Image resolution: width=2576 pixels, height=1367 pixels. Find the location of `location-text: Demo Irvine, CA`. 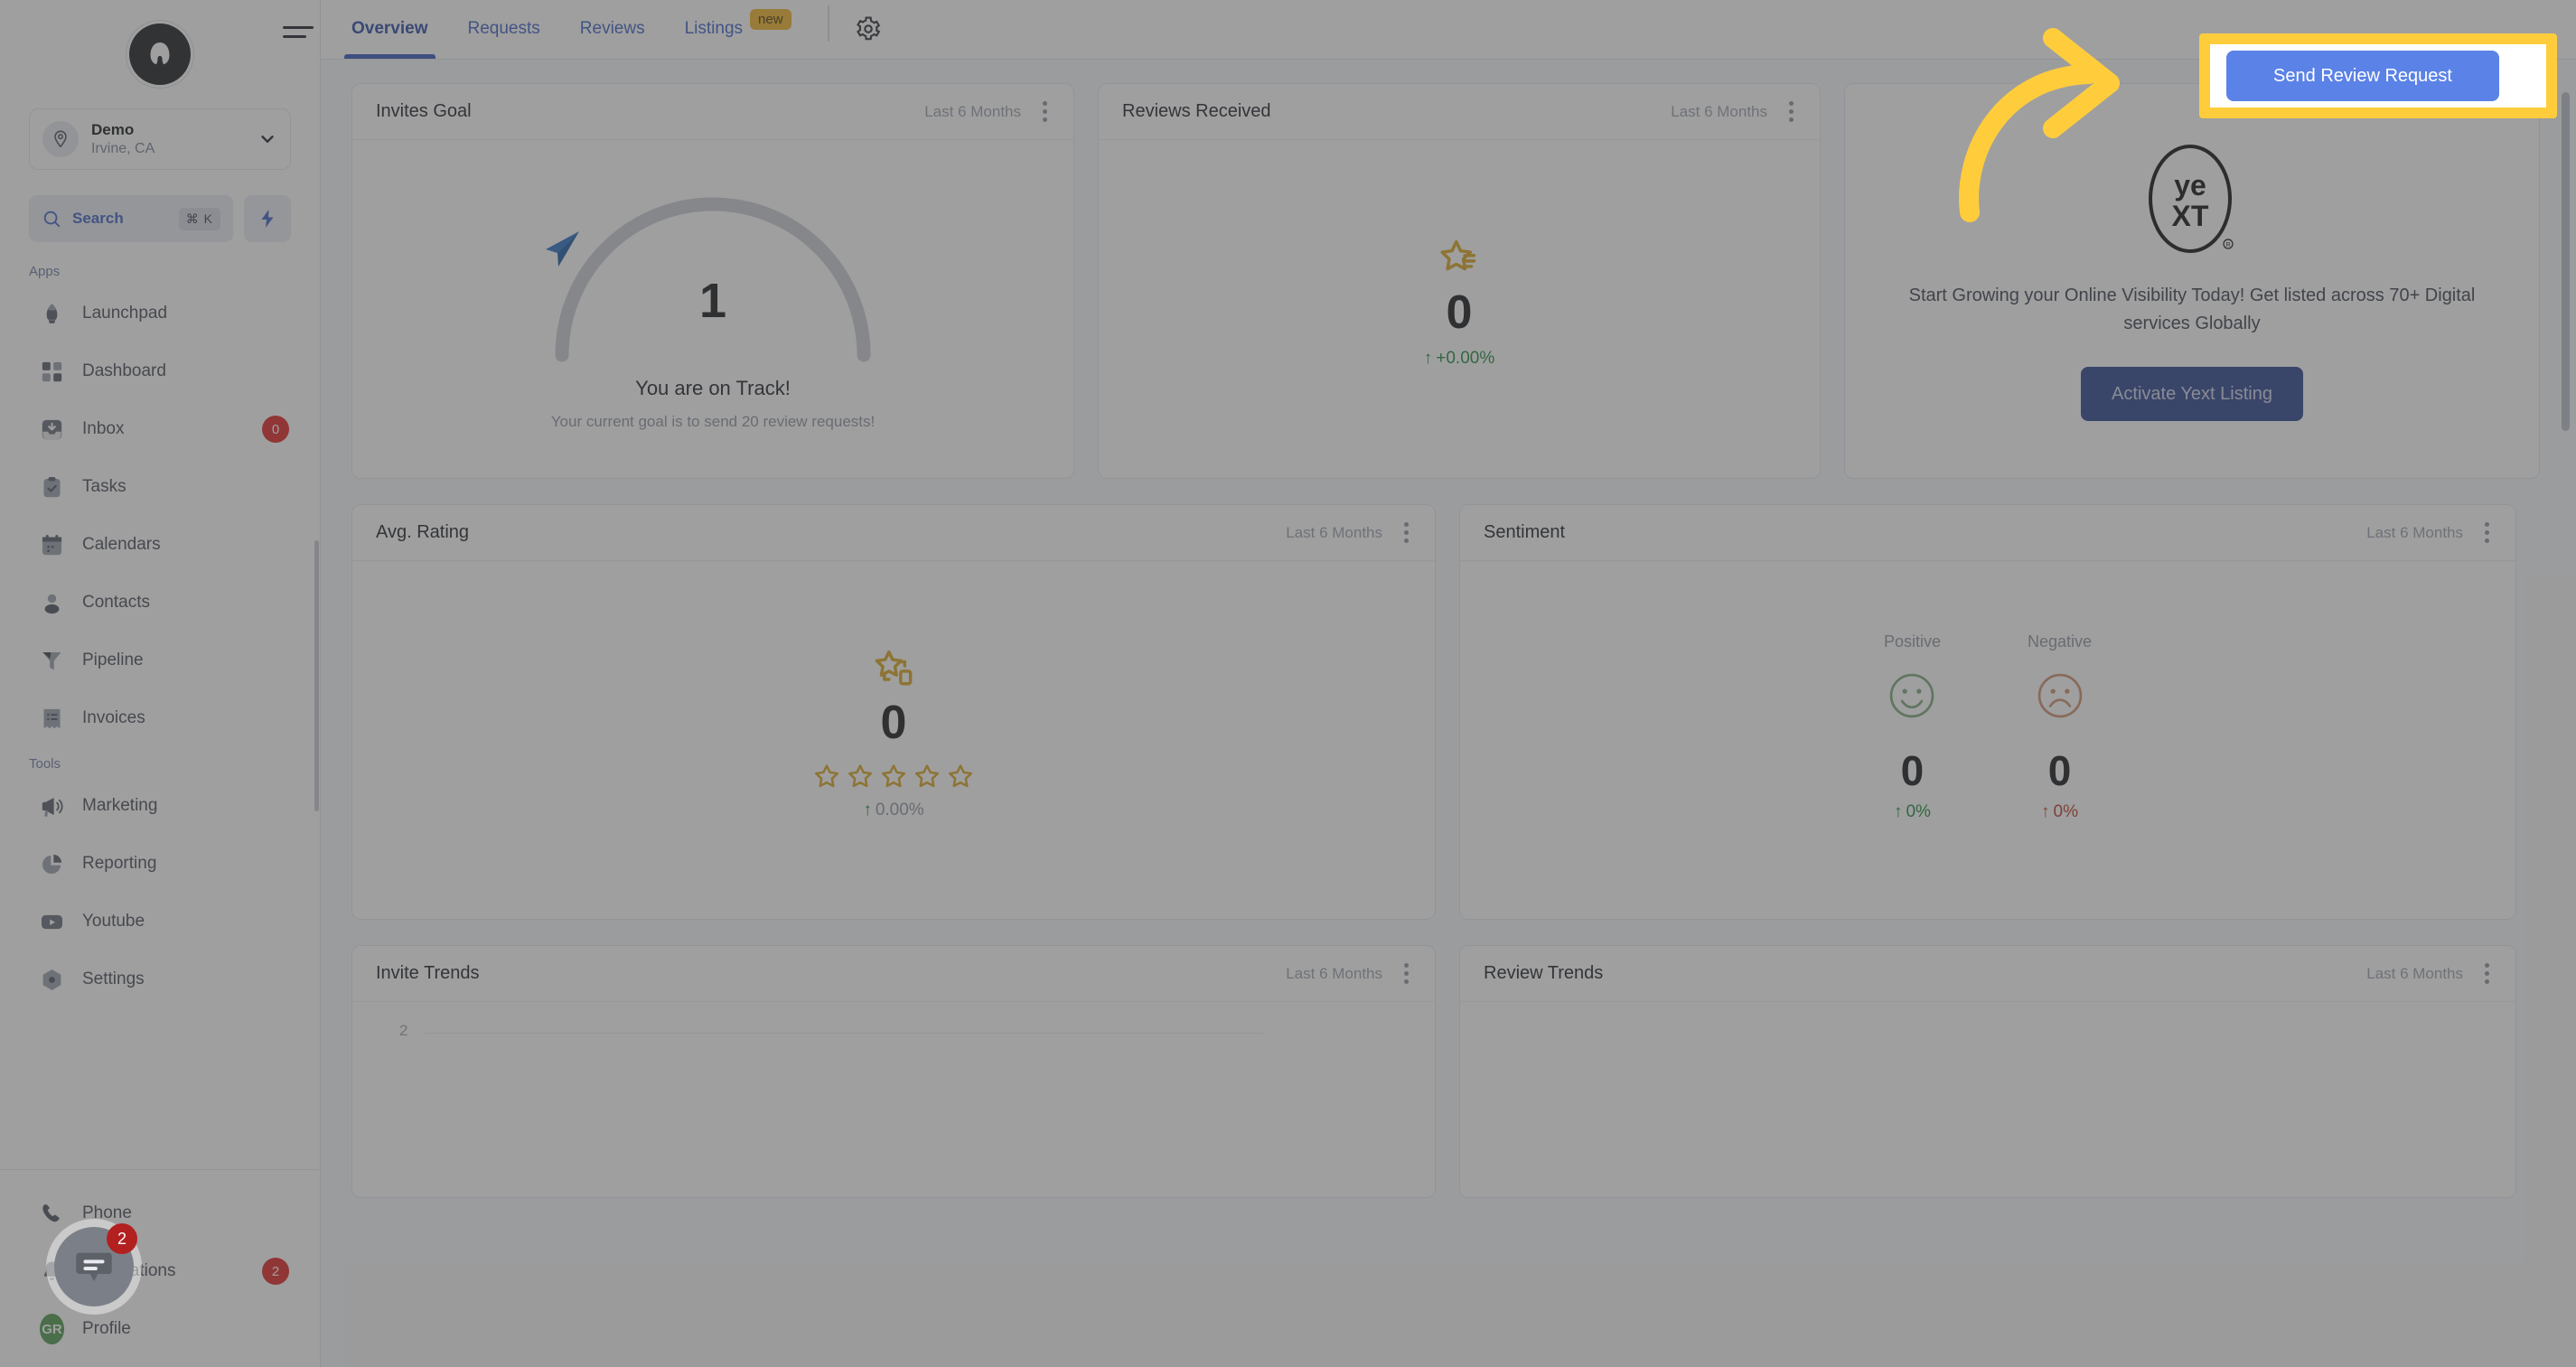

location-text: Demo Irvine, CA is located at coordinates (168, 139).